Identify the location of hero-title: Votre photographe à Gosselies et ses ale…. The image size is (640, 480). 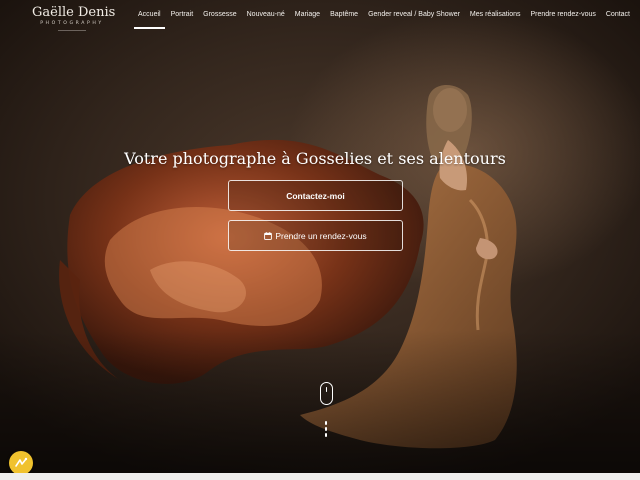
(315, 158).